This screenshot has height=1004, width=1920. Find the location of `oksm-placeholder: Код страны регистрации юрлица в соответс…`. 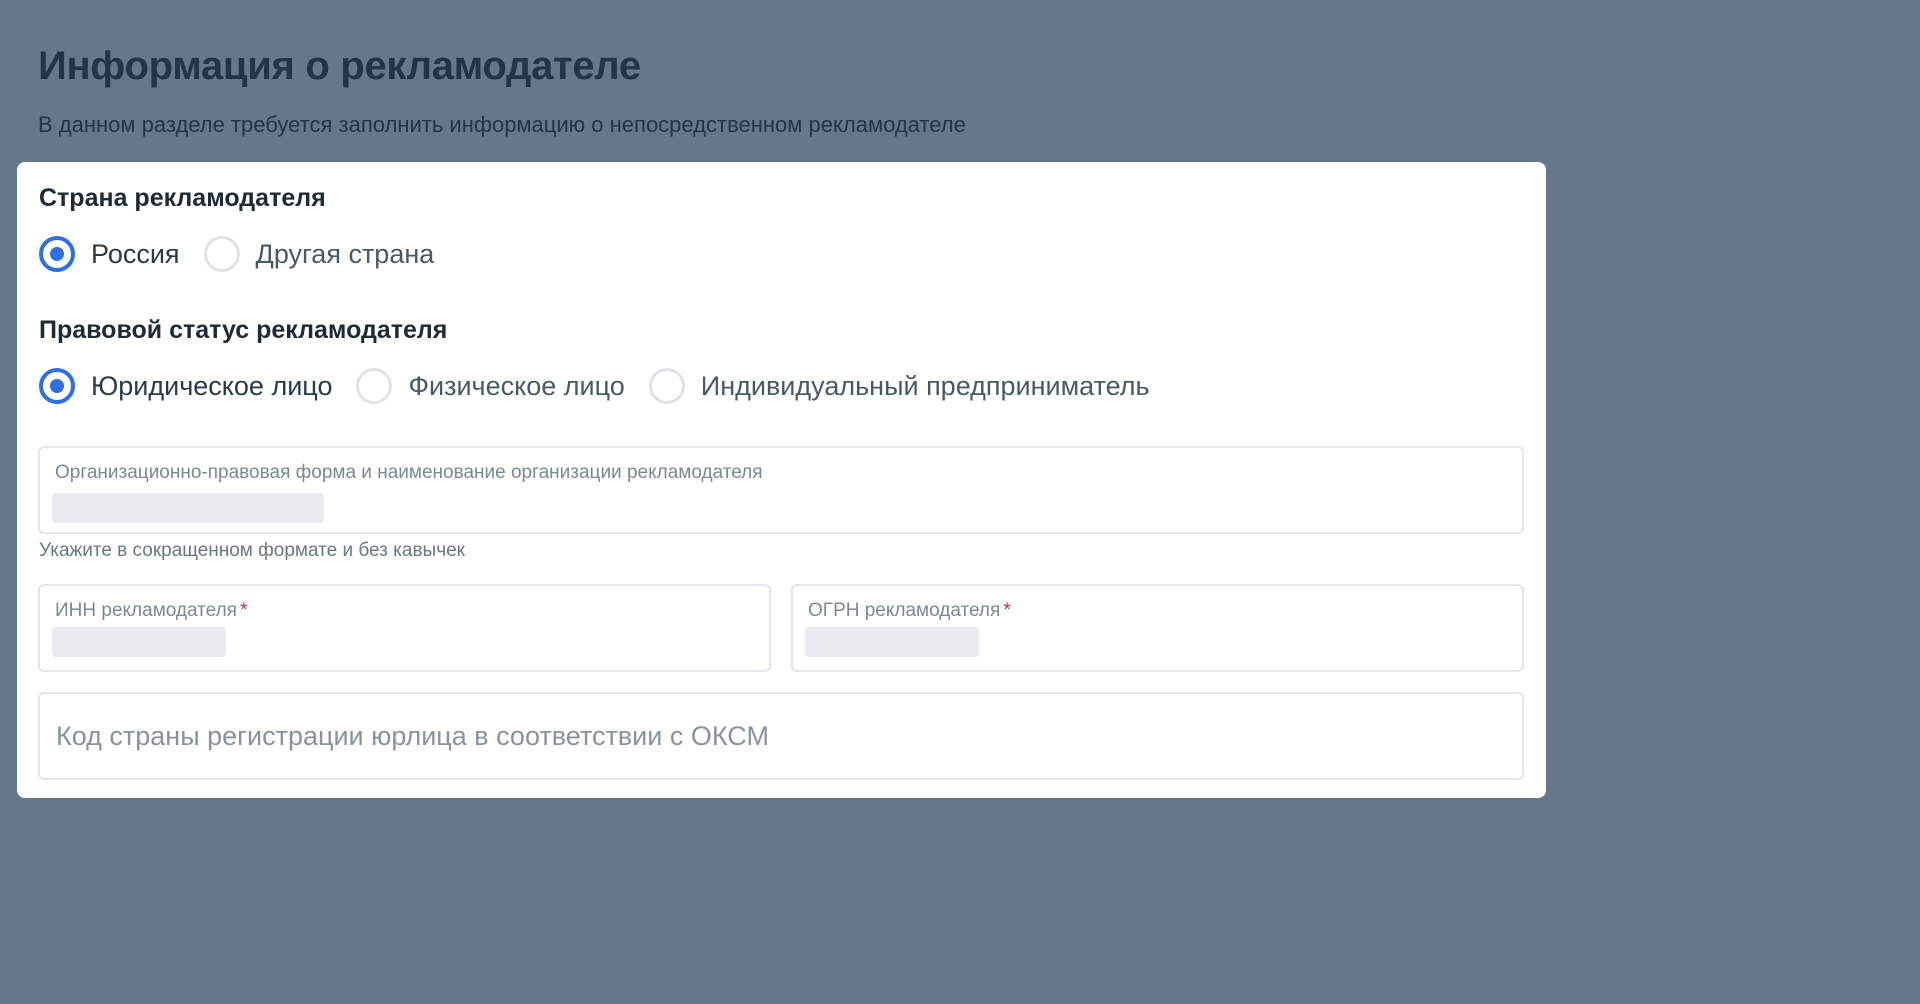

oksm-placeholder: Код страны регистрации юрлица в соответс… is located at coordinates (412, 736).